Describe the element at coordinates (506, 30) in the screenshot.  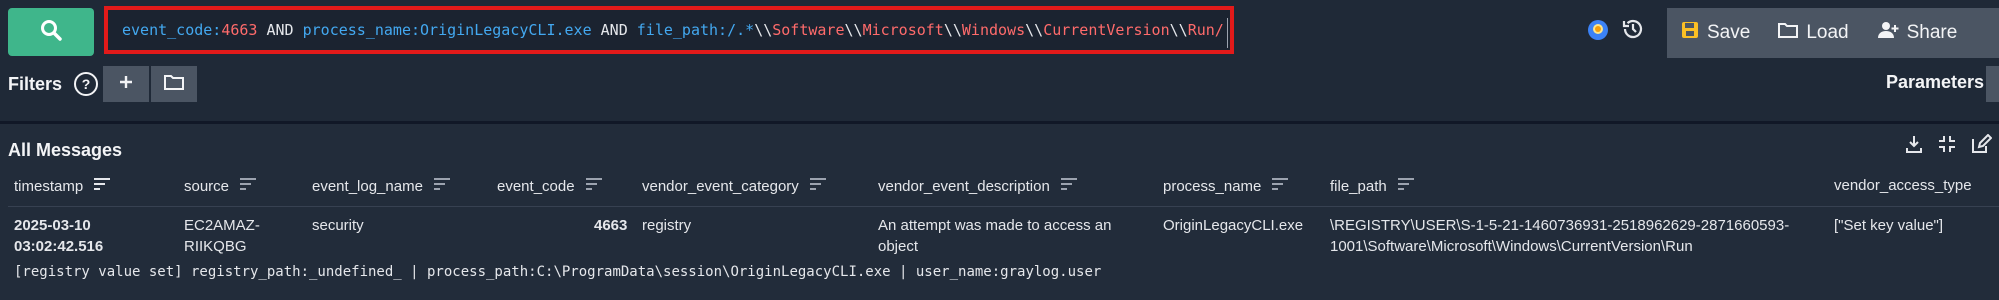
I see `query-token: OriginLegacyCLI.exe` at that location.